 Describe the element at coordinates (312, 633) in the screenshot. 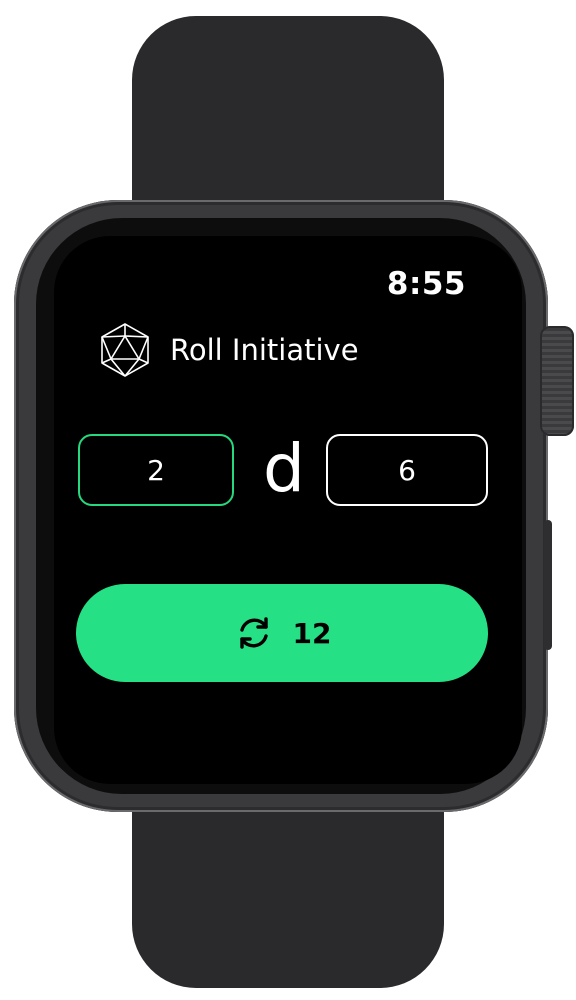

I see `roll-result: 12` at that location.